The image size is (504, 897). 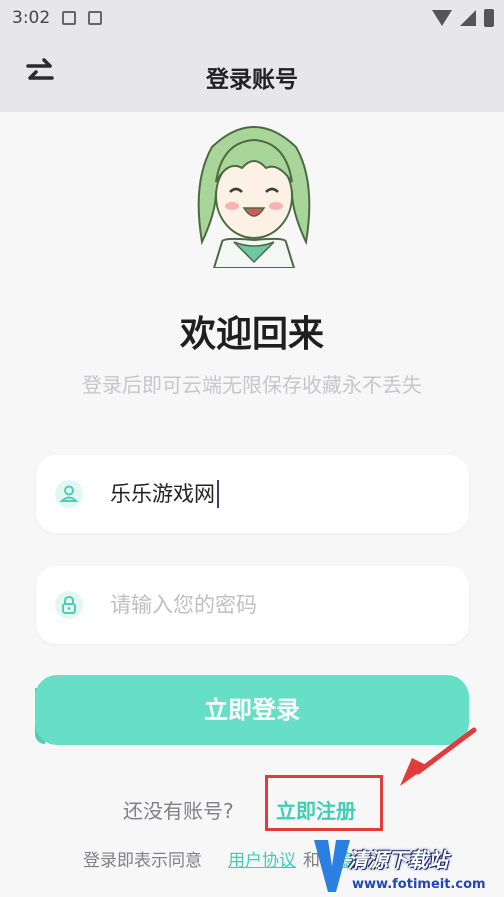 I want to click on status-time: 3:02, so click(x=31, y=18).